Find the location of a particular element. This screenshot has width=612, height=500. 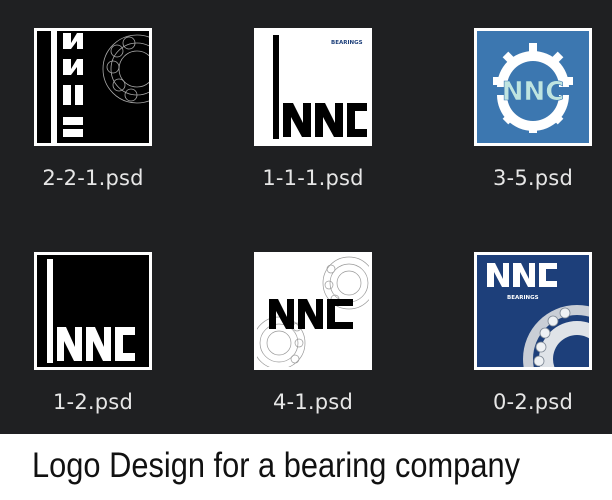

file-tile: NNC 3-5.psd is located at coordinates (526, 128).